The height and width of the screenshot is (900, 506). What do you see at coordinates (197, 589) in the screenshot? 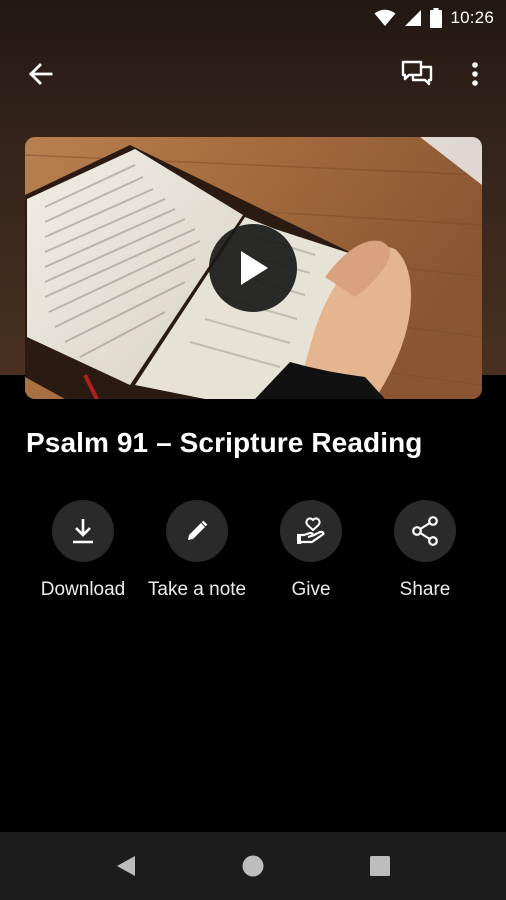
I see `take-note-label: Take a note` at bounding box center [197, 589].